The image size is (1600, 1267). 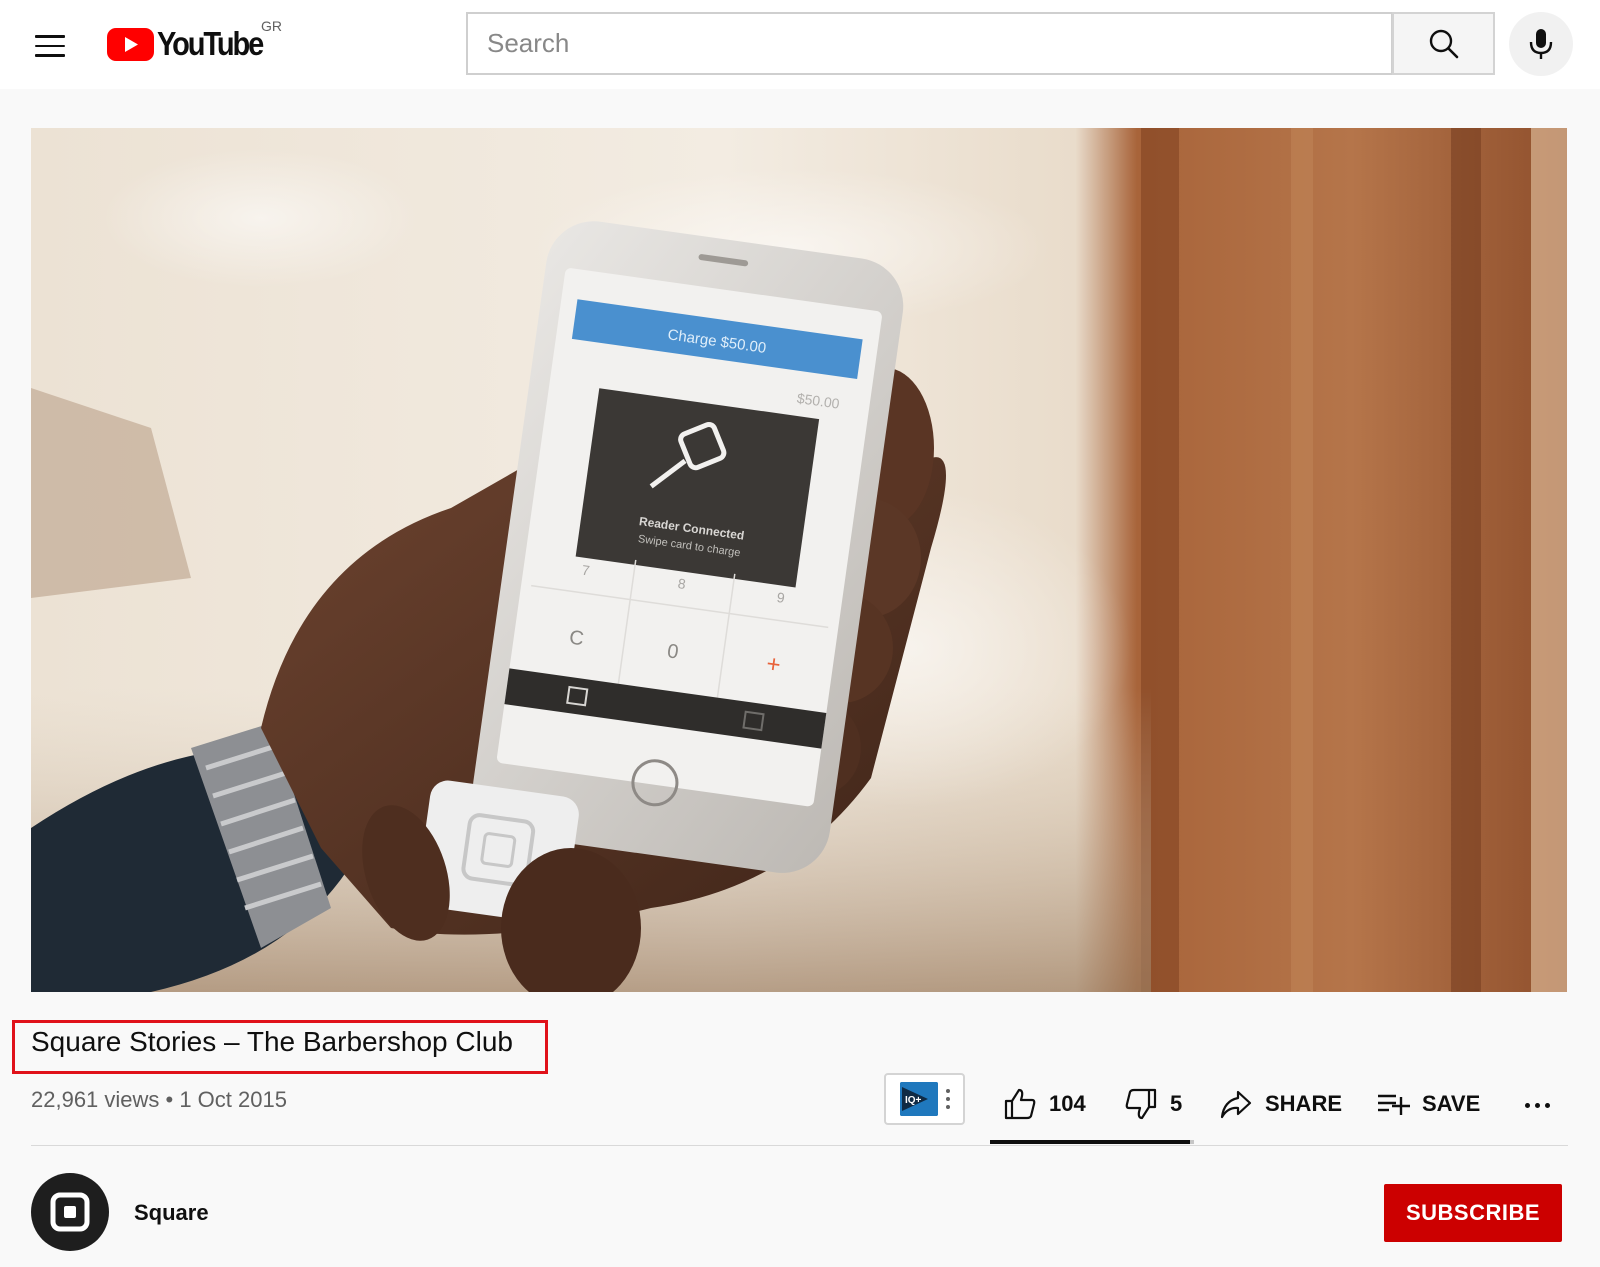 I want to click on playlist-add-icon, so click(x=1394, y=1104).